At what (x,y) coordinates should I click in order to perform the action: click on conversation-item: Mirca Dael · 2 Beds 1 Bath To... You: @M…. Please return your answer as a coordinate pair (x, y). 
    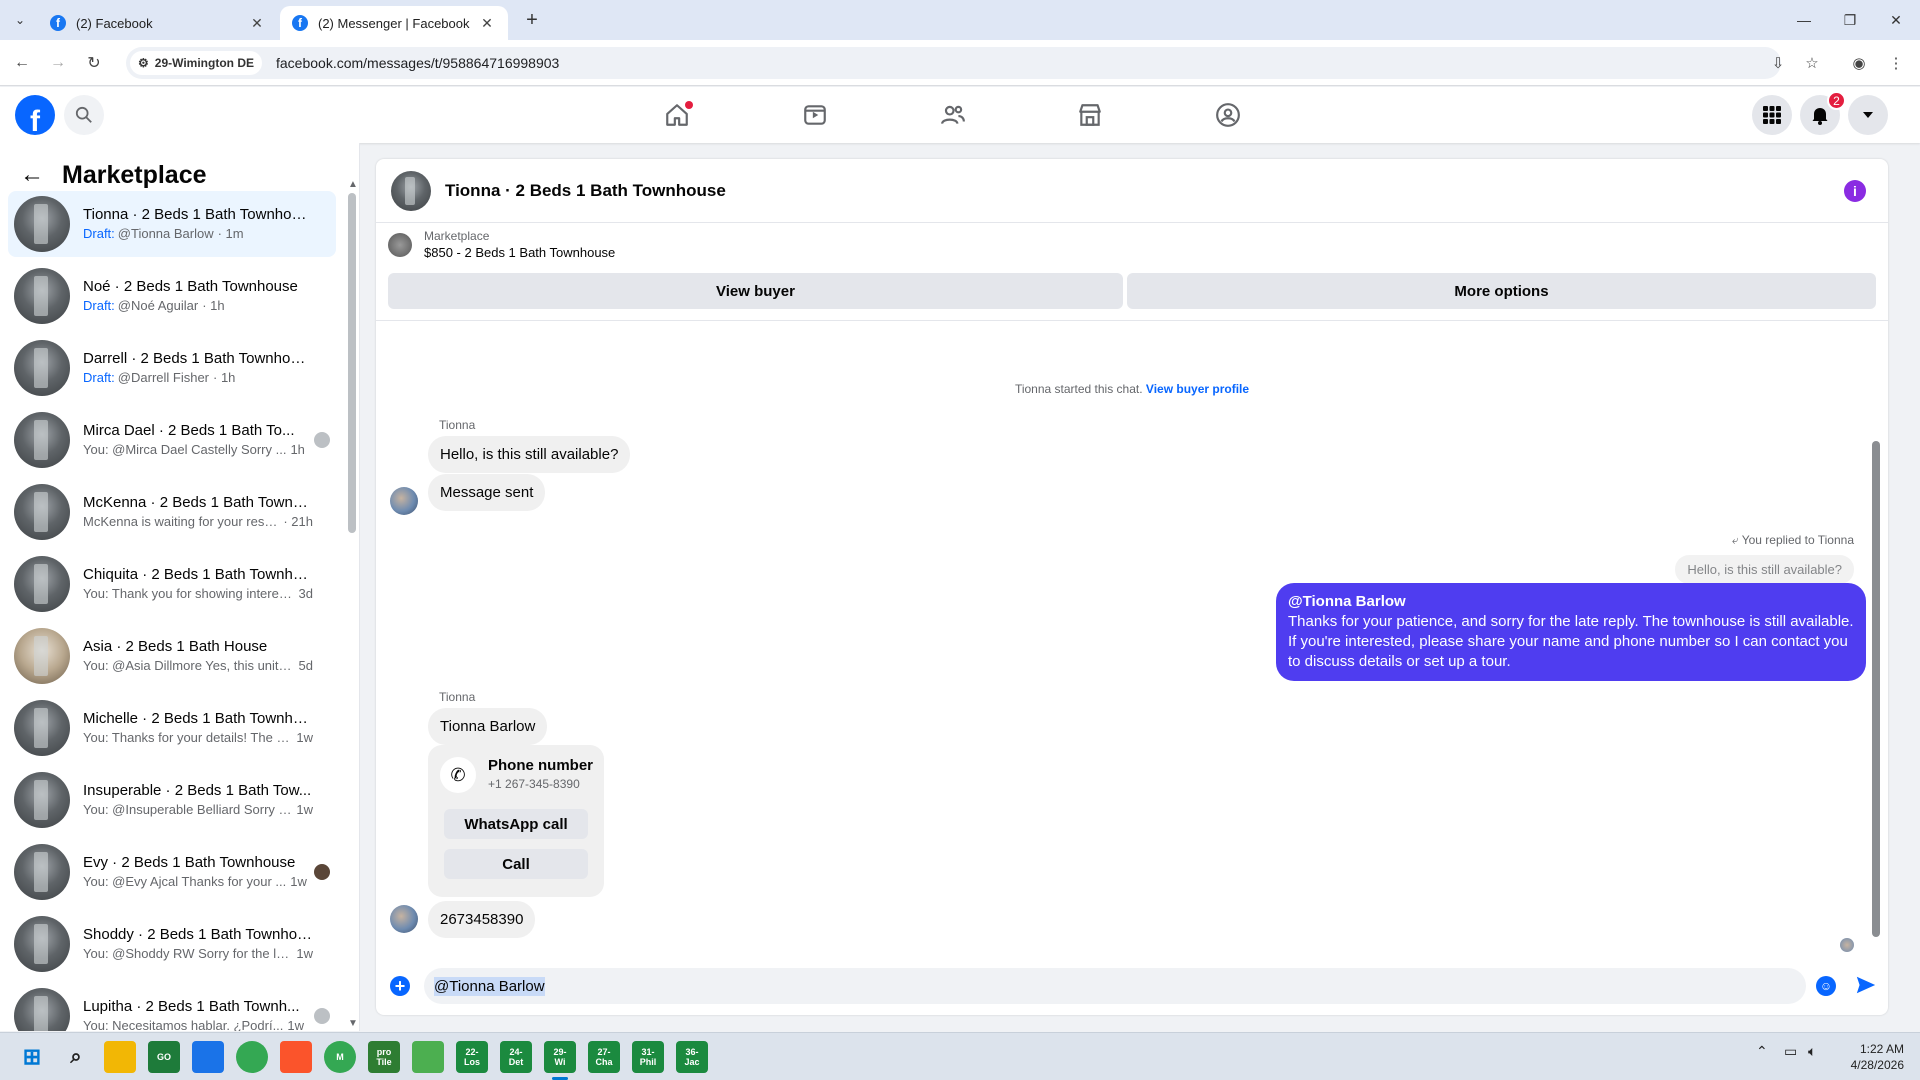
    Looking at the image, I should click on (172, 440).